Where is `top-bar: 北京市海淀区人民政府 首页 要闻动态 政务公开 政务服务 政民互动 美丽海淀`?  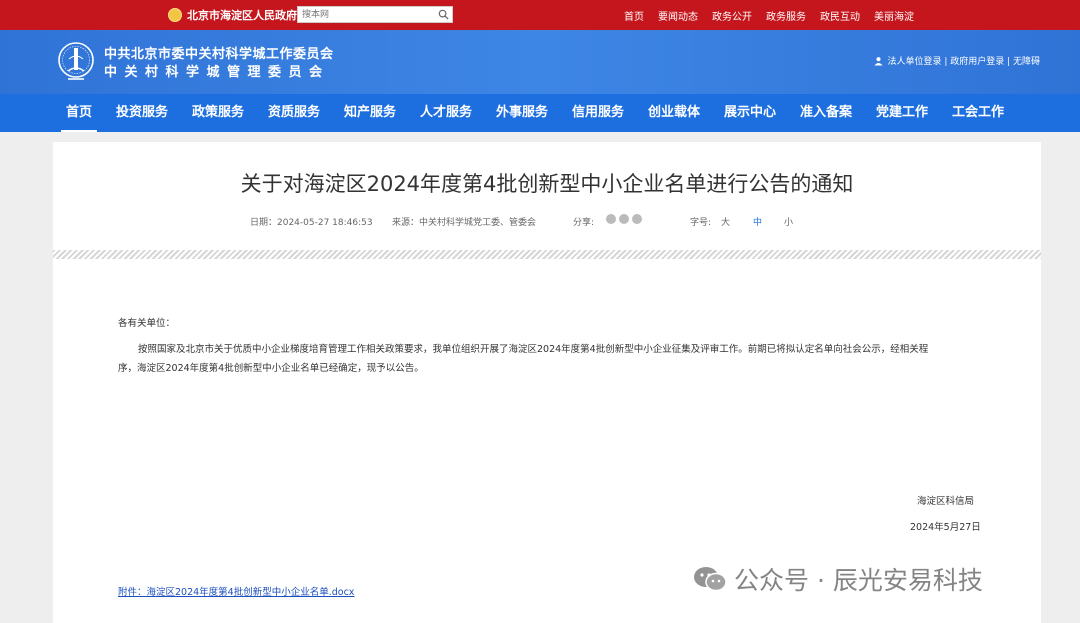
top-bar: 北京市海淀区人民政府 首页 要闻动态 政务公开 政务服务 政民互动 美丽海淀 is located at coordinates (540, 15).